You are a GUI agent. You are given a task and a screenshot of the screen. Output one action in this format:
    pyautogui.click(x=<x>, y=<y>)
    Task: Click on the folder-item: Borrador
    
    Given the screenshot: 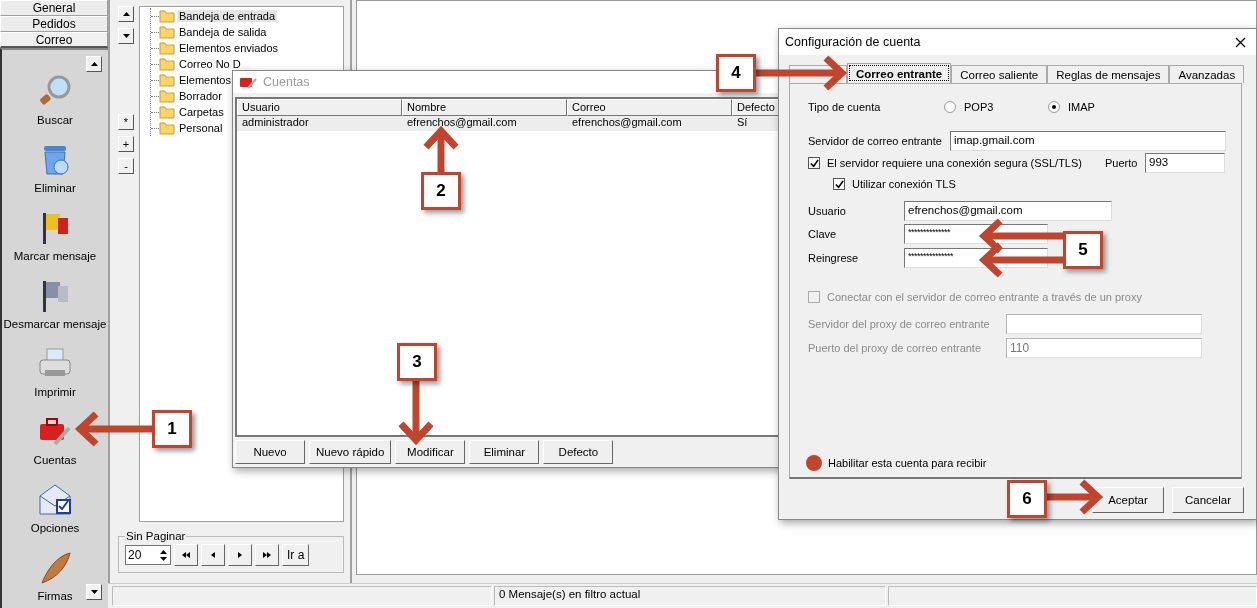 What is the action you would take?
    pyautogui.click(x=200, y=96)
    